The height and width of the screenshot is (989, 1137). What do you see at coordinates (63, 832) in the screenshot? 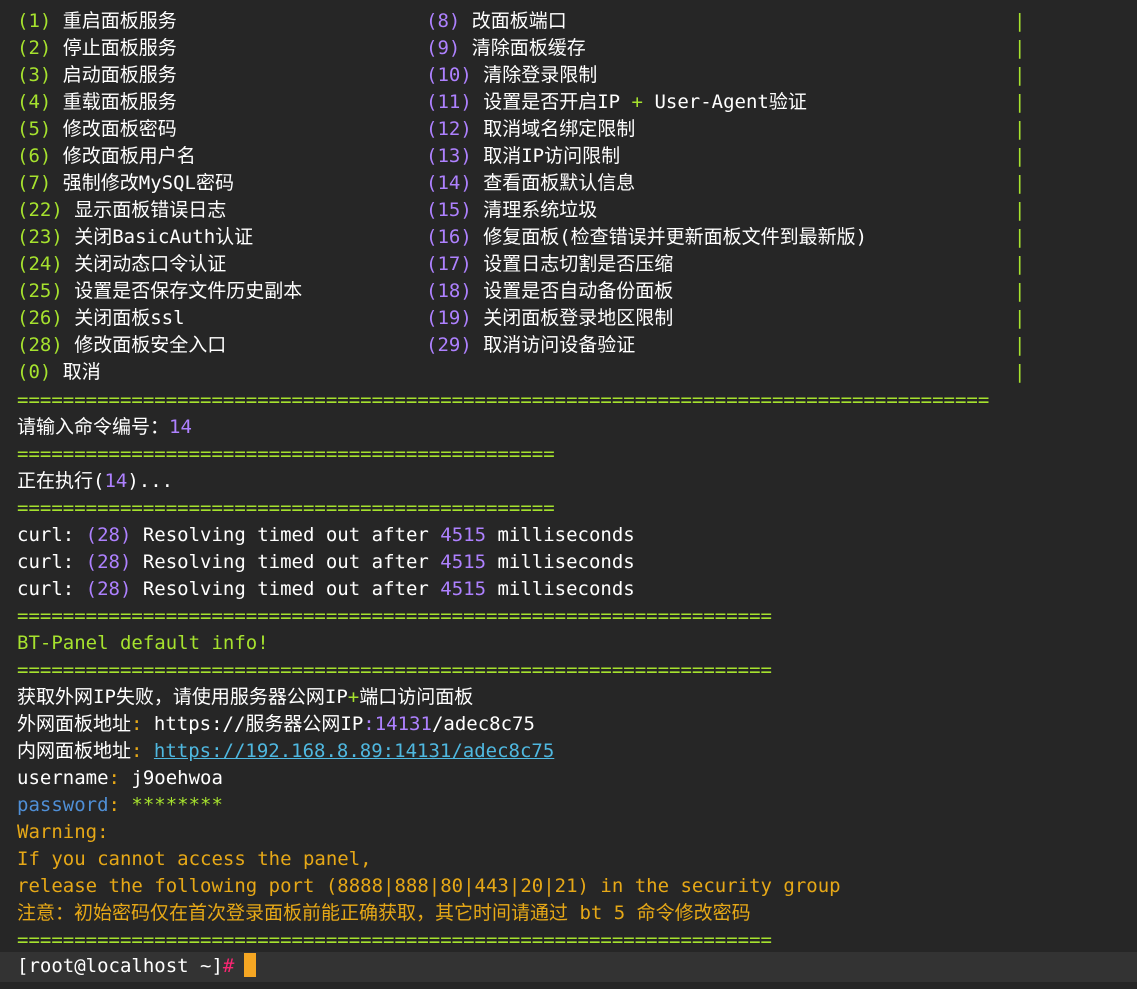
I see `warning-heading: Warning:` at bounding box center [63, 832].